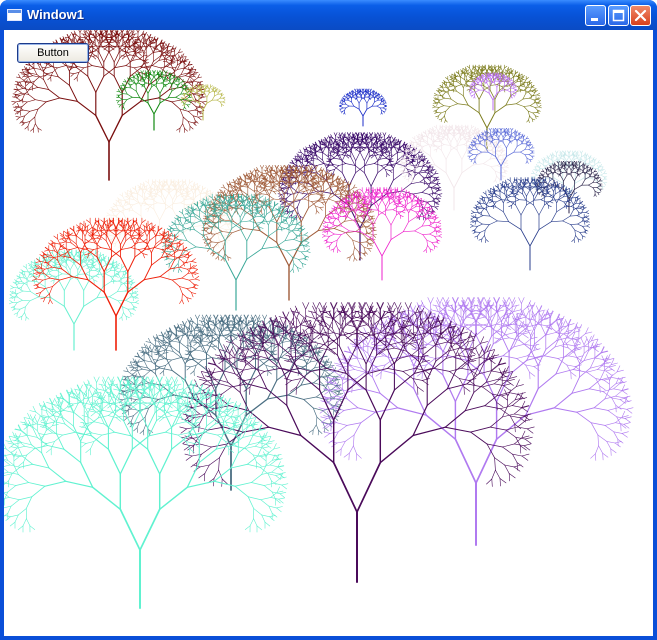 The image size is (657, 640). What do you see at coordinates (618, 15) in the screenshot?
I see `maximize-button` at bounding box center [618, 15].